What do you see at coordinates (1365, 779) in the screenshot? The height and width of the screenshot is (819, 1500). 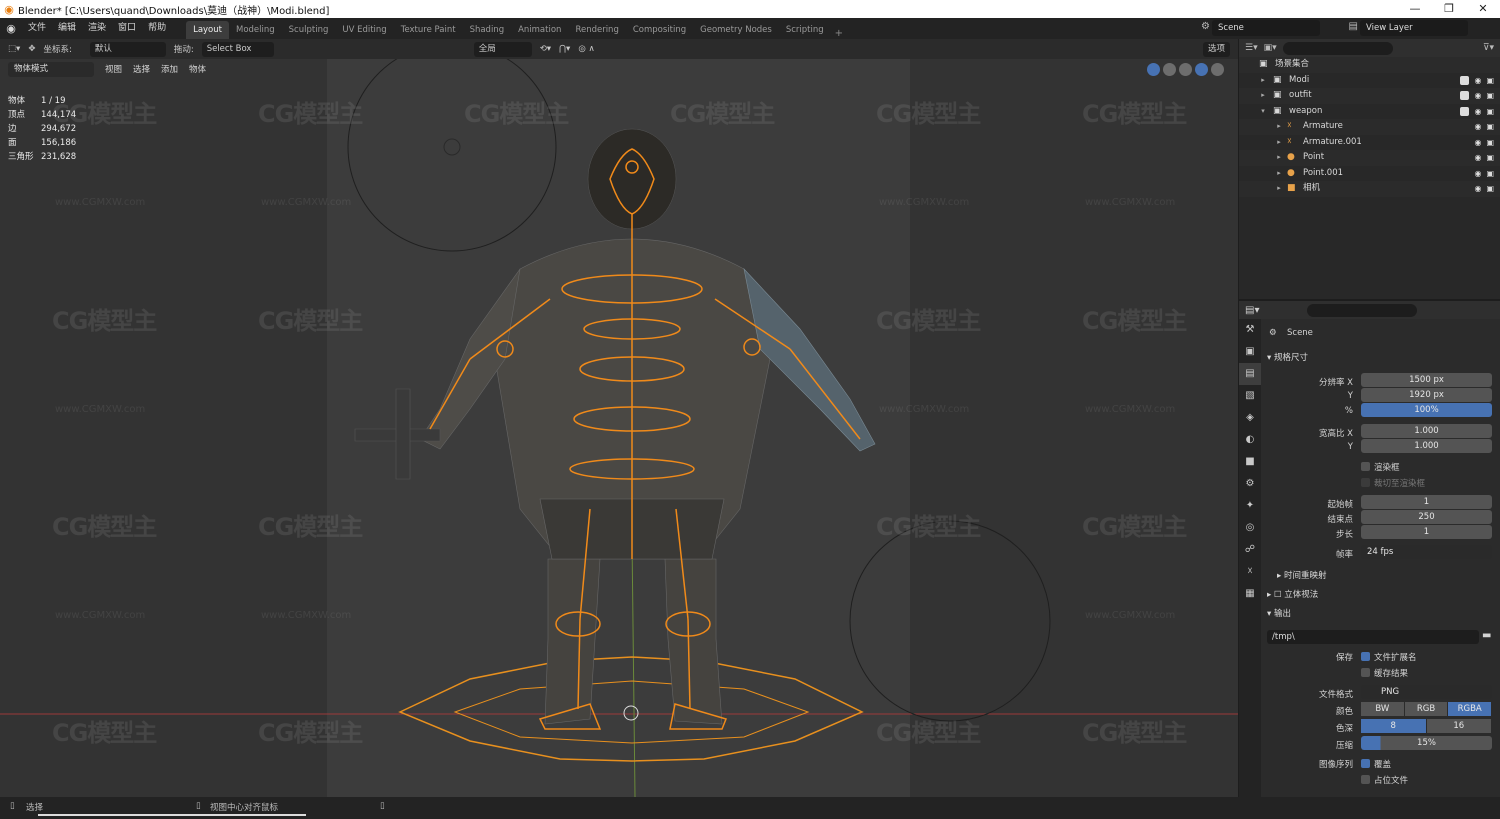 I see `placeholders-checkbox` at bounding box center [1365, 779].